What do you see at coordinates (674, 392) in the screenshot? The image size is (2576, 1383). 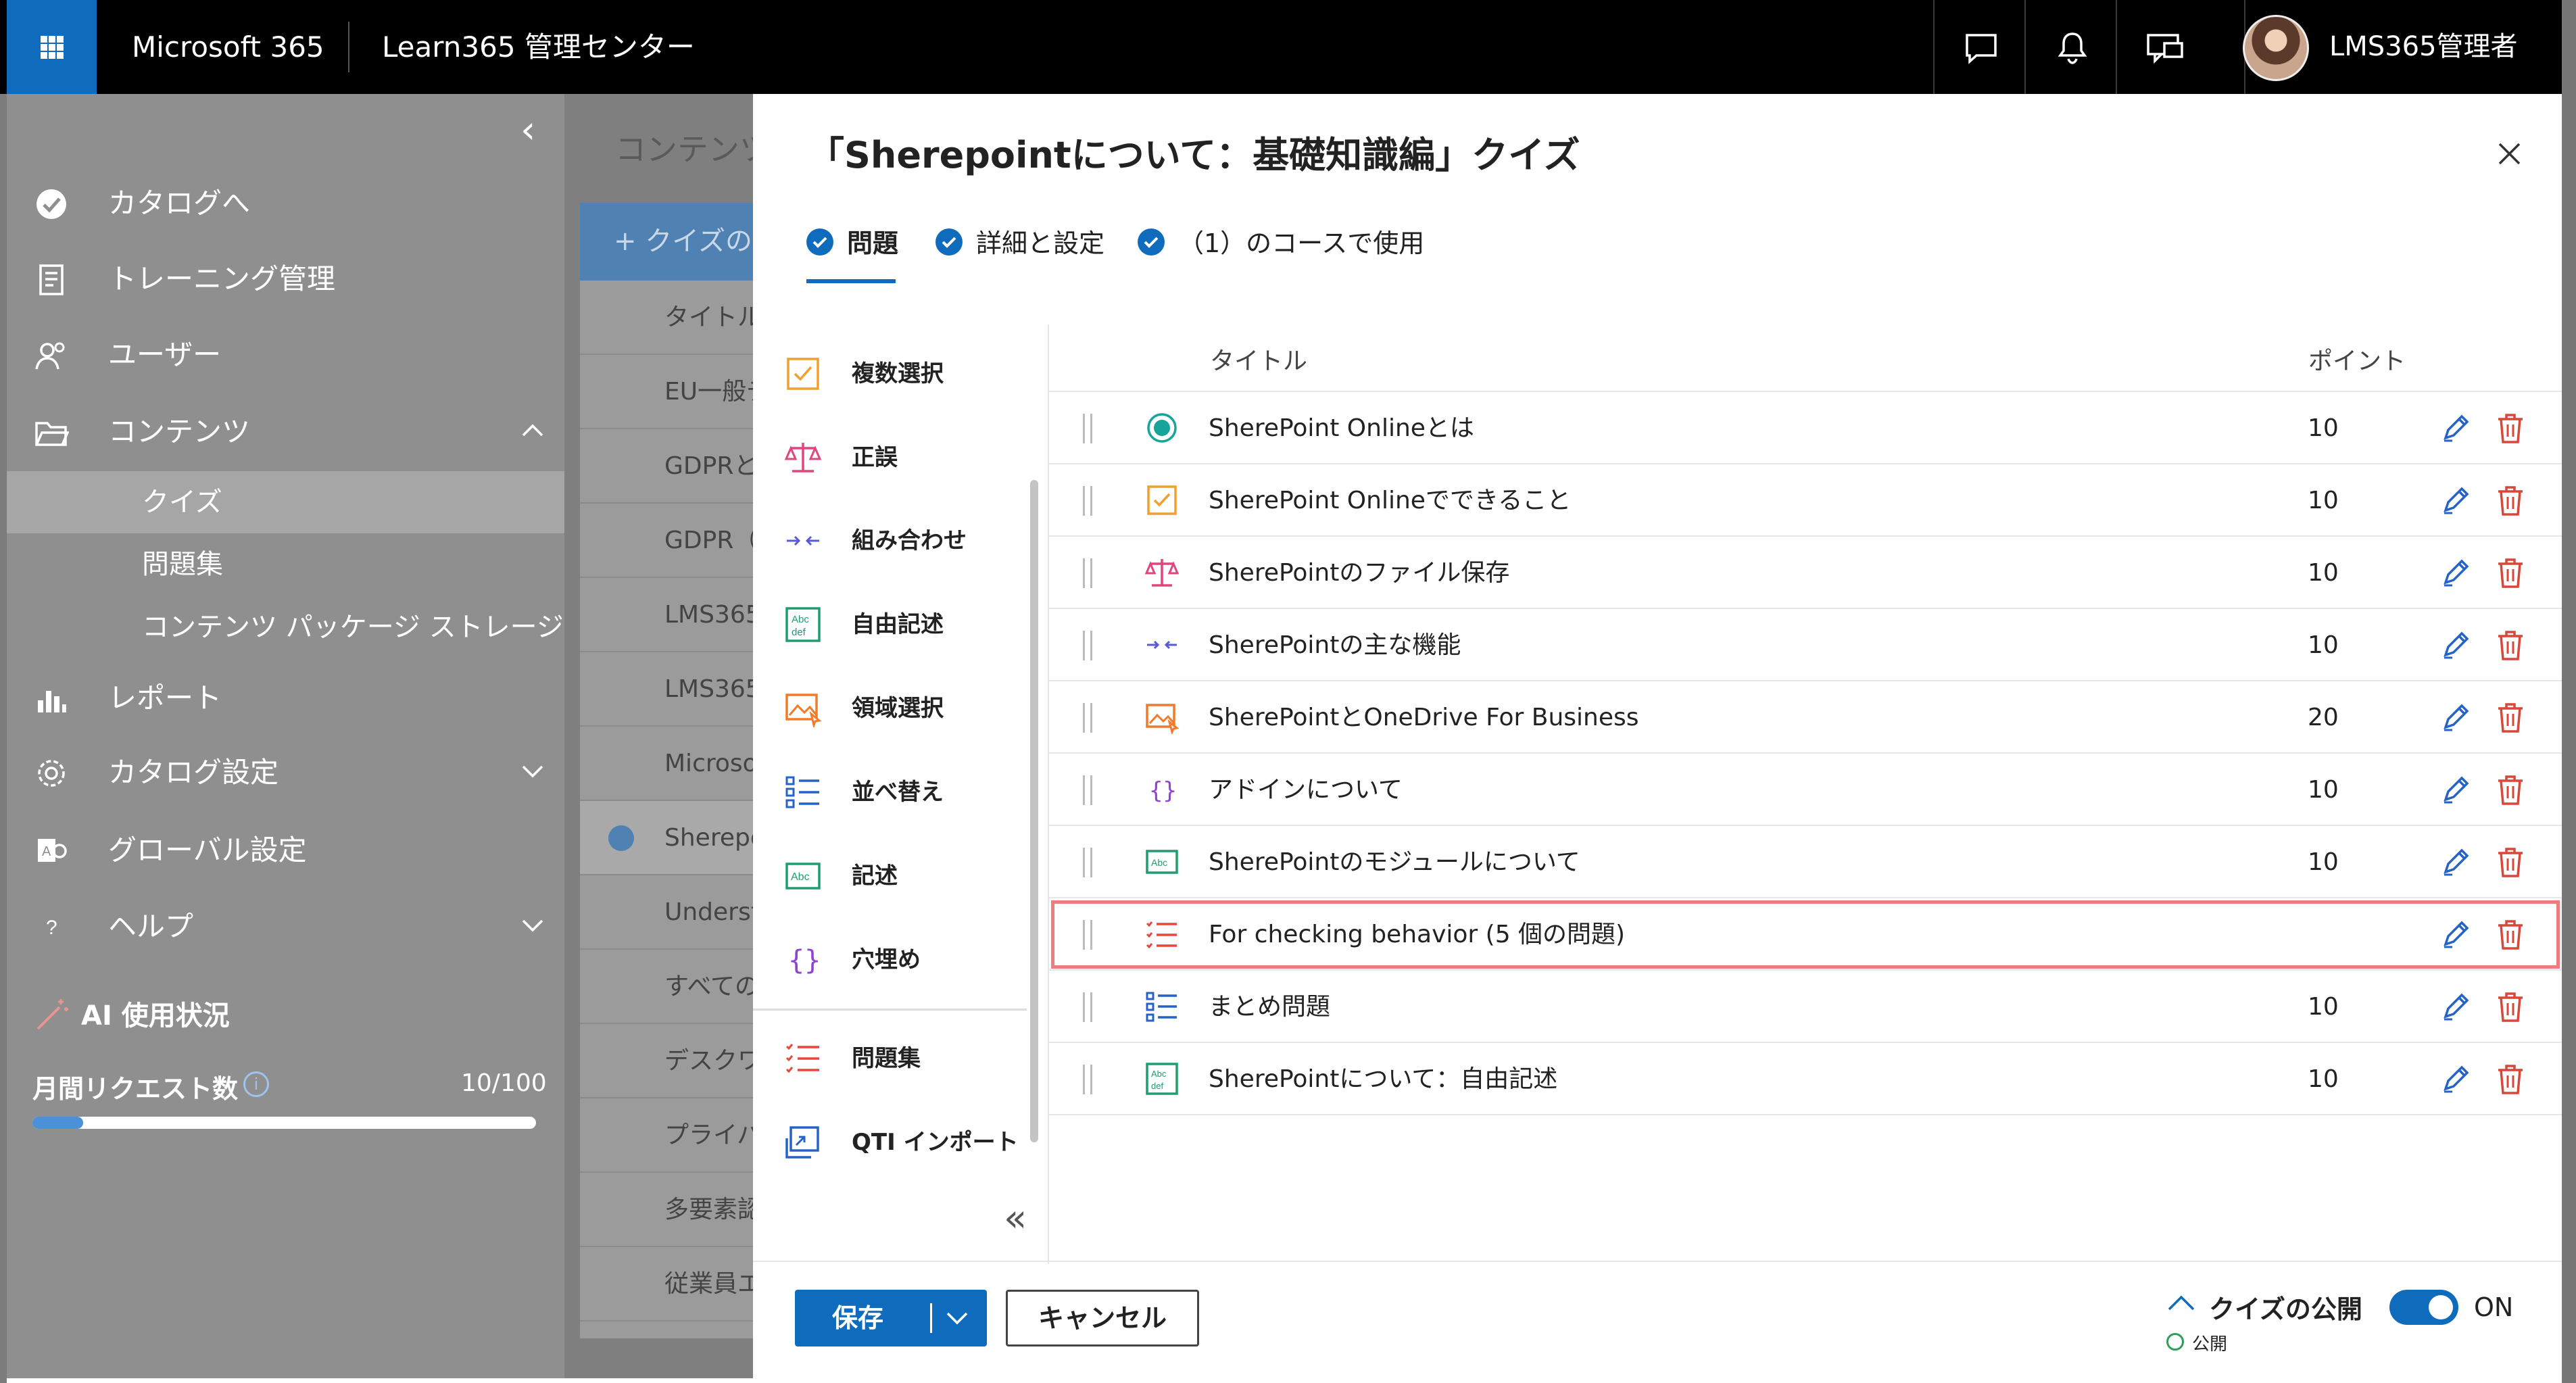 I see `list-item: EU一般デ` at bounding box center [674, 392].